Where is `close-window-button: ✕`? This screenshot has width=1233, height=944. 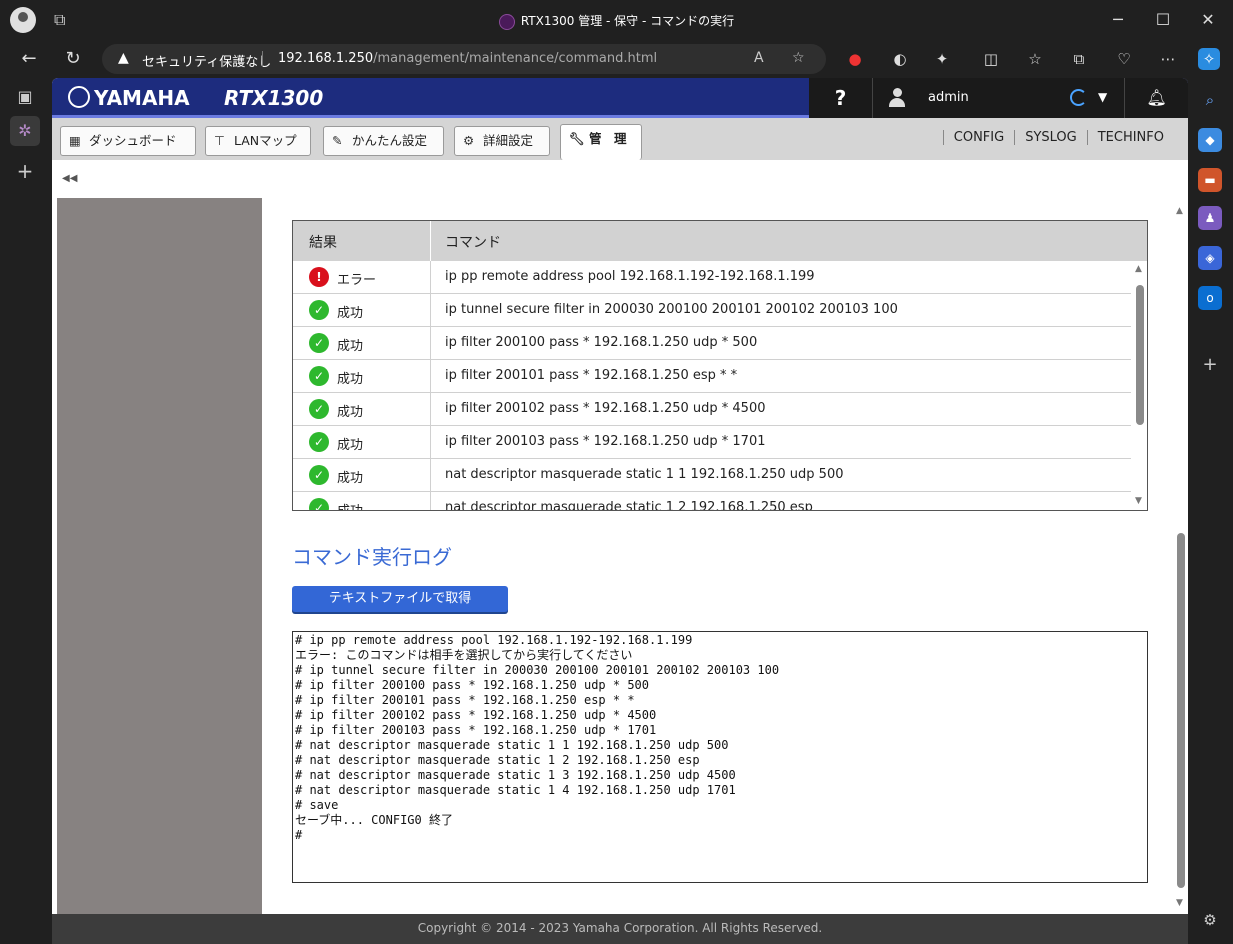
close-window-button: ✕ is located at coordinates (1208, 20).